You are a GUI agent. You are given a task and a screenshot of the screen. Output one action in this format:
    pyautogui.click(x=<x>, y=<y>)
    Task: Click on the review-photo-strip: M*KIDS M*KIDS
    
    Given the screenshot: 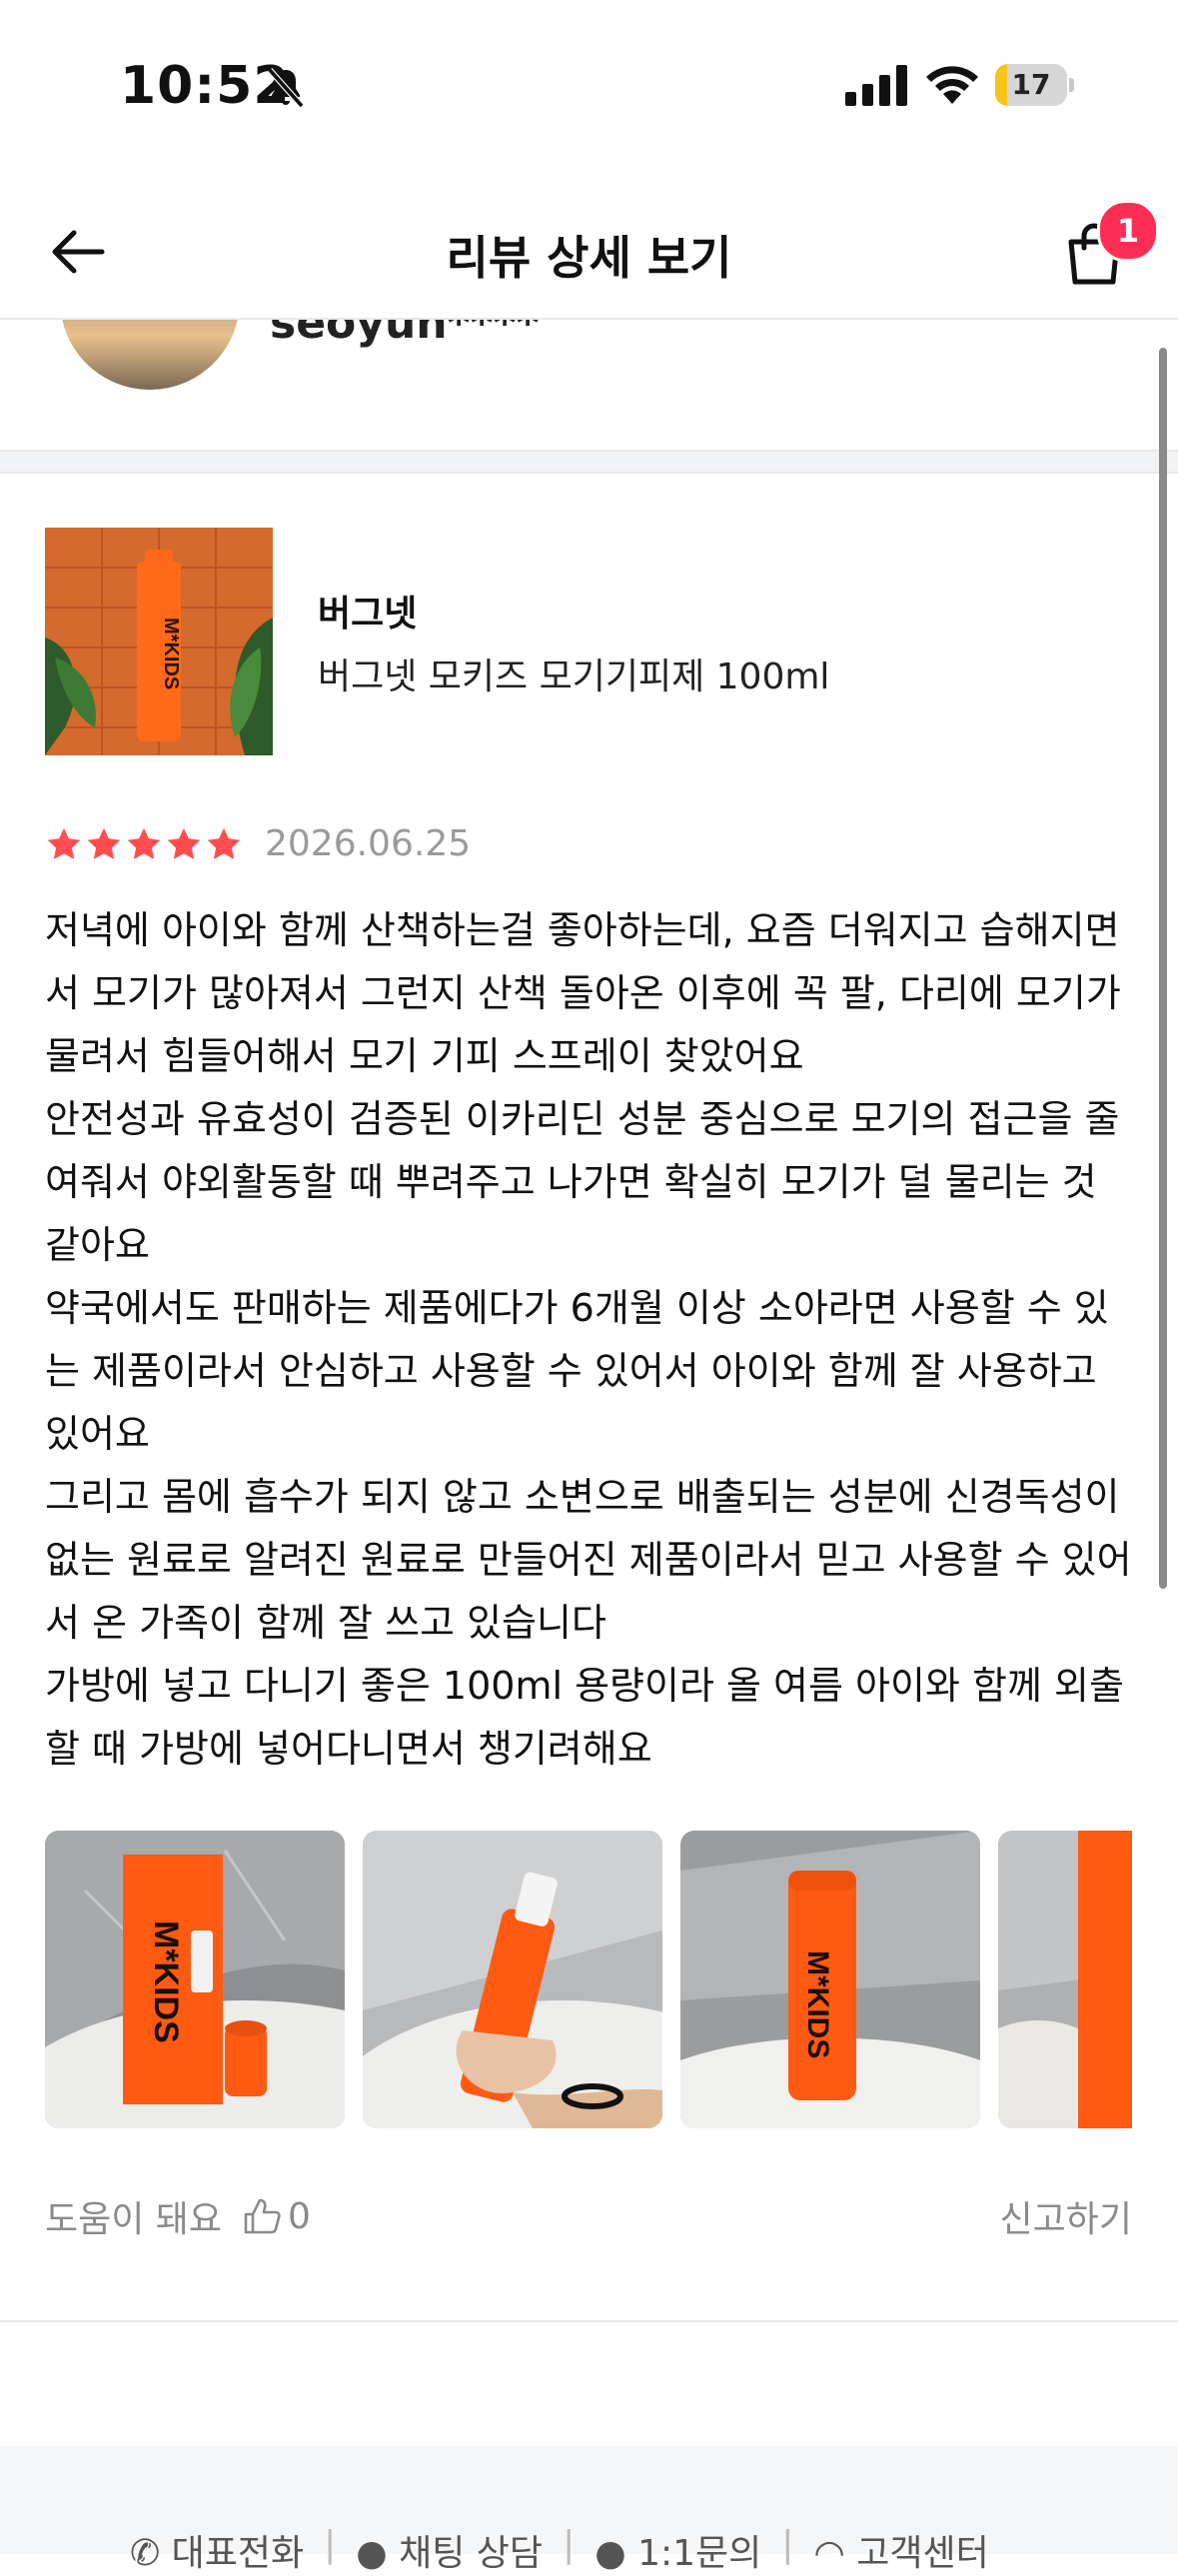 What is the action you would take?
    pyautogui.click(x=588, y=1980)
    